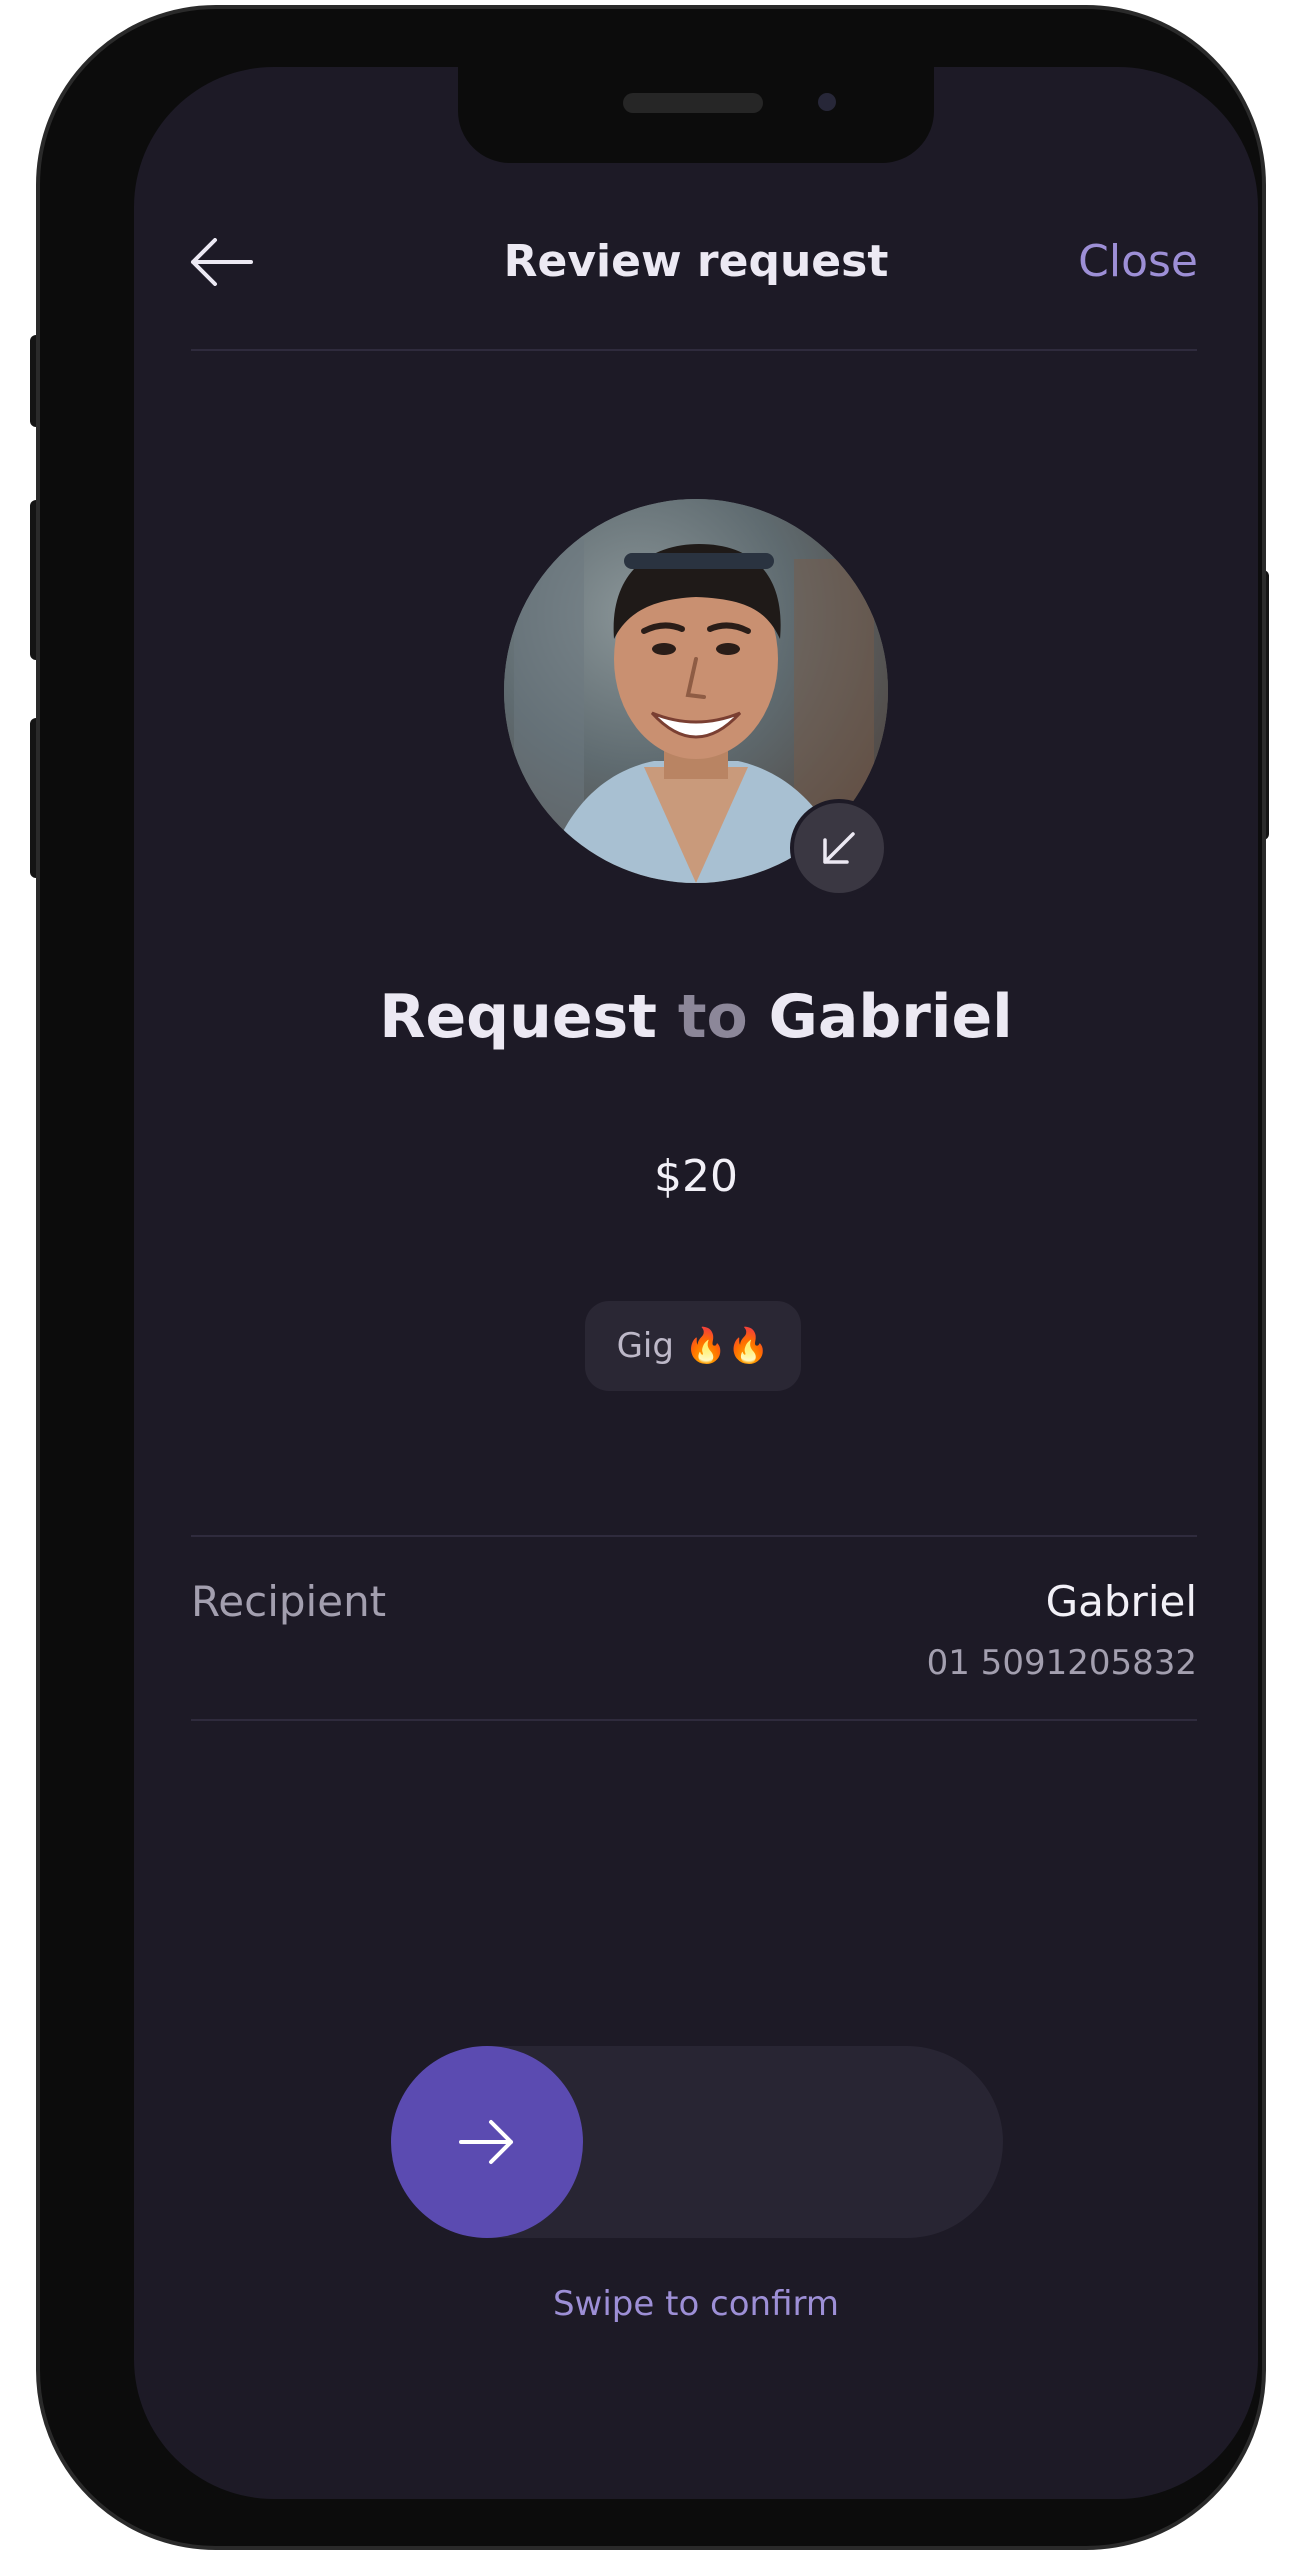 The height and width of the screenshot is (2554, 1299). What do you see at coordinates (694, 350) in the screenshot?
I see `header-divider` at bounding box center [694, 350].